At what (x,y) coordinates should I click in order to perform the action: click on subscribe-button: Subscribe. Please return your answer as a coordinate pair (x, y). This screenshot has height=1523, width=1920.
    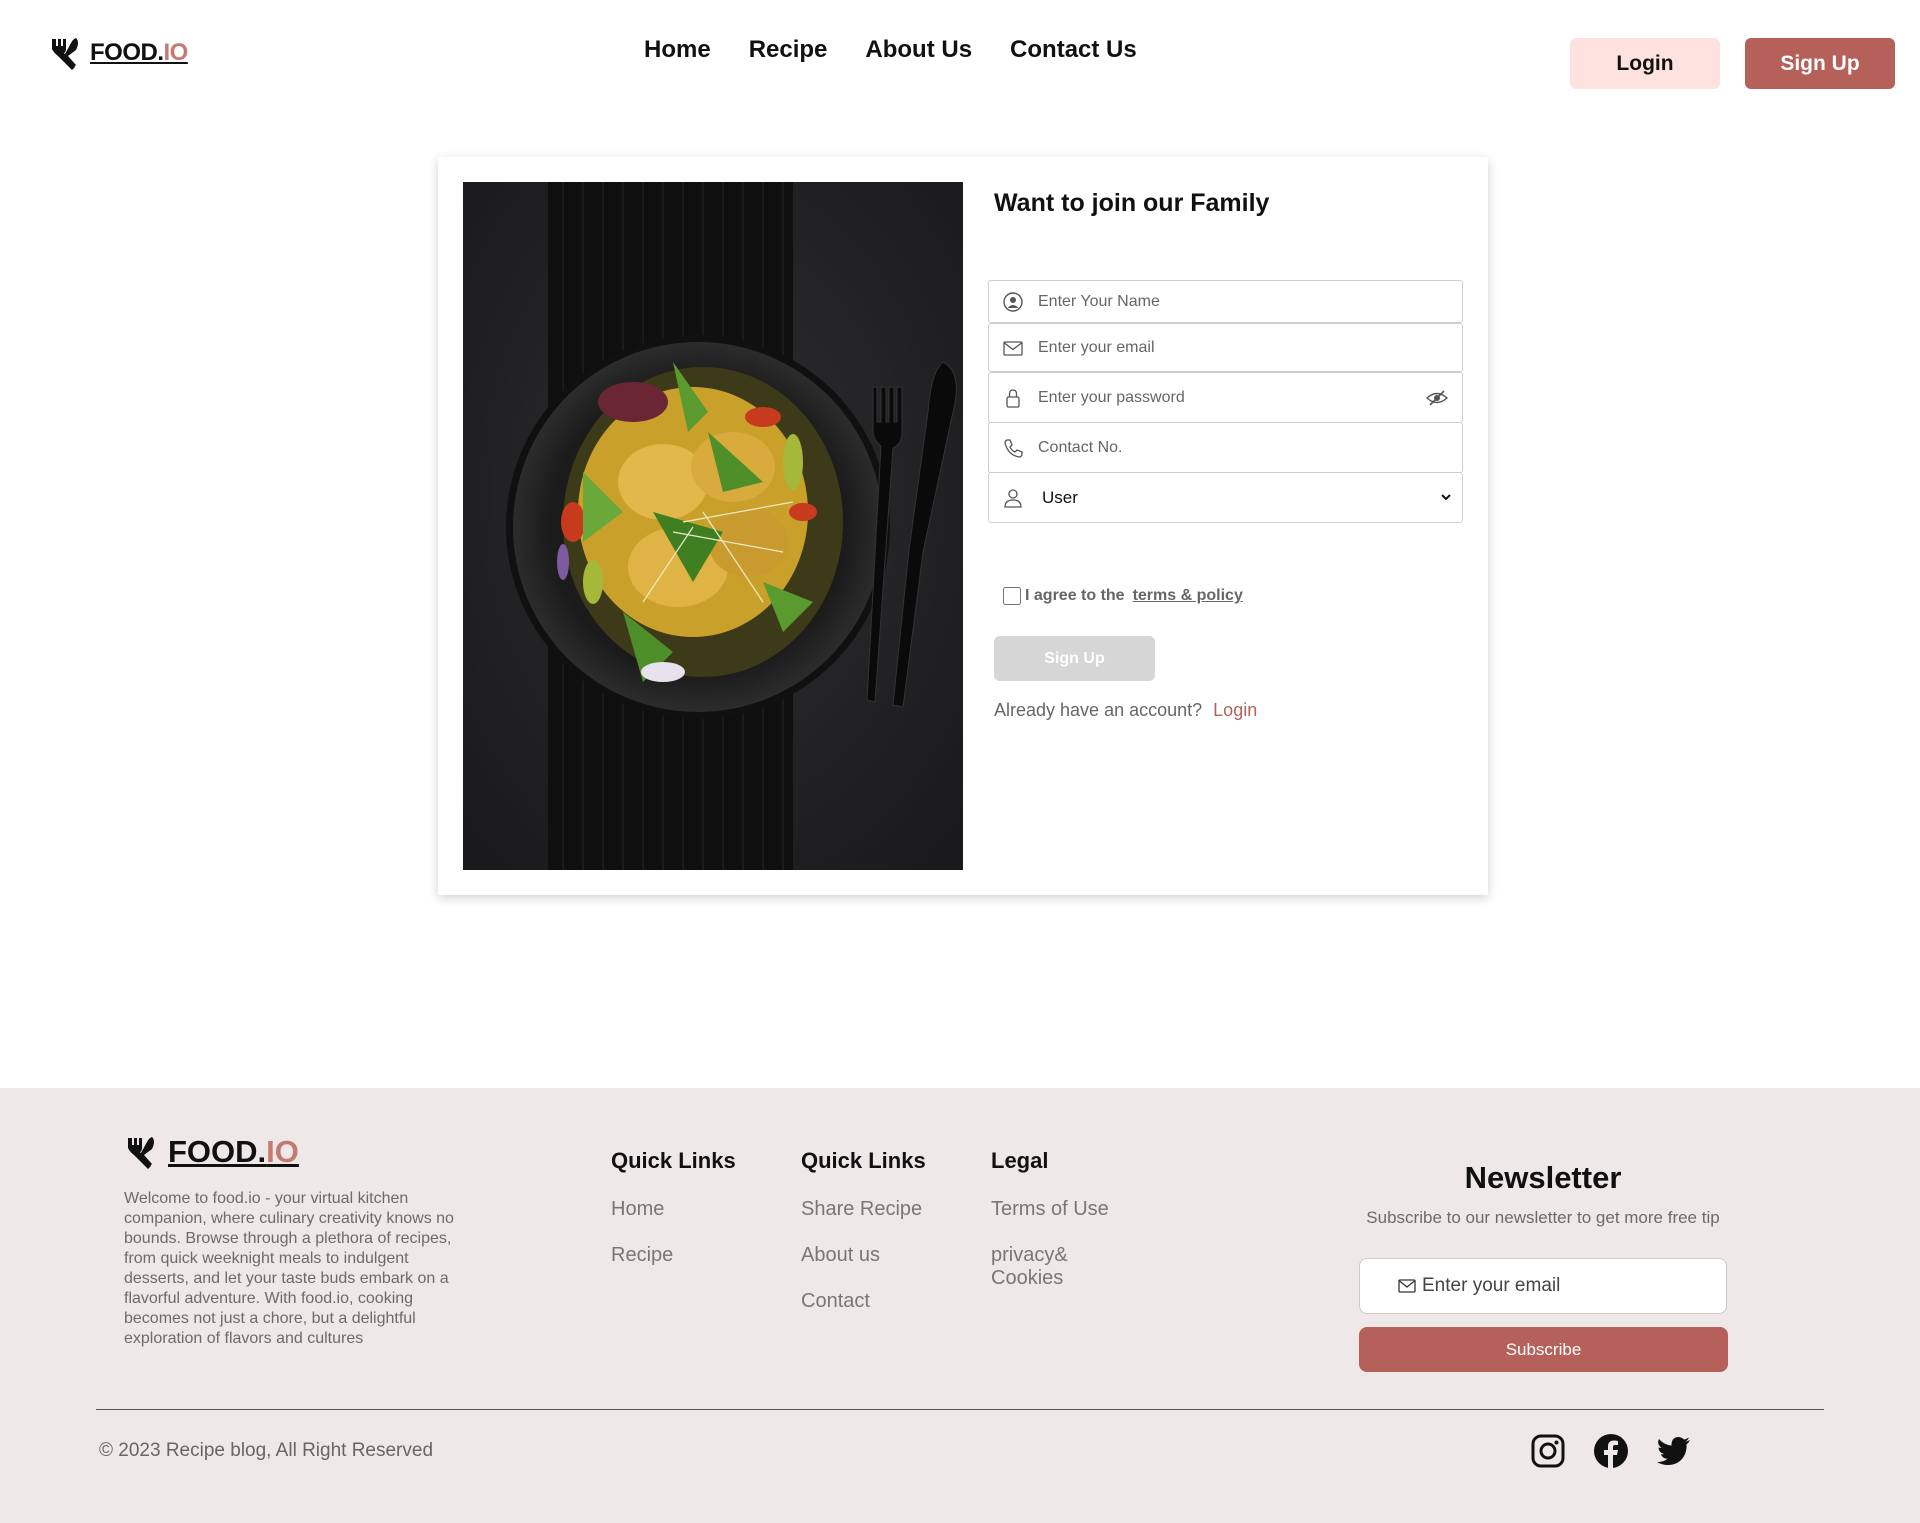
    Looking at the image, I should click on (1543, 1349).